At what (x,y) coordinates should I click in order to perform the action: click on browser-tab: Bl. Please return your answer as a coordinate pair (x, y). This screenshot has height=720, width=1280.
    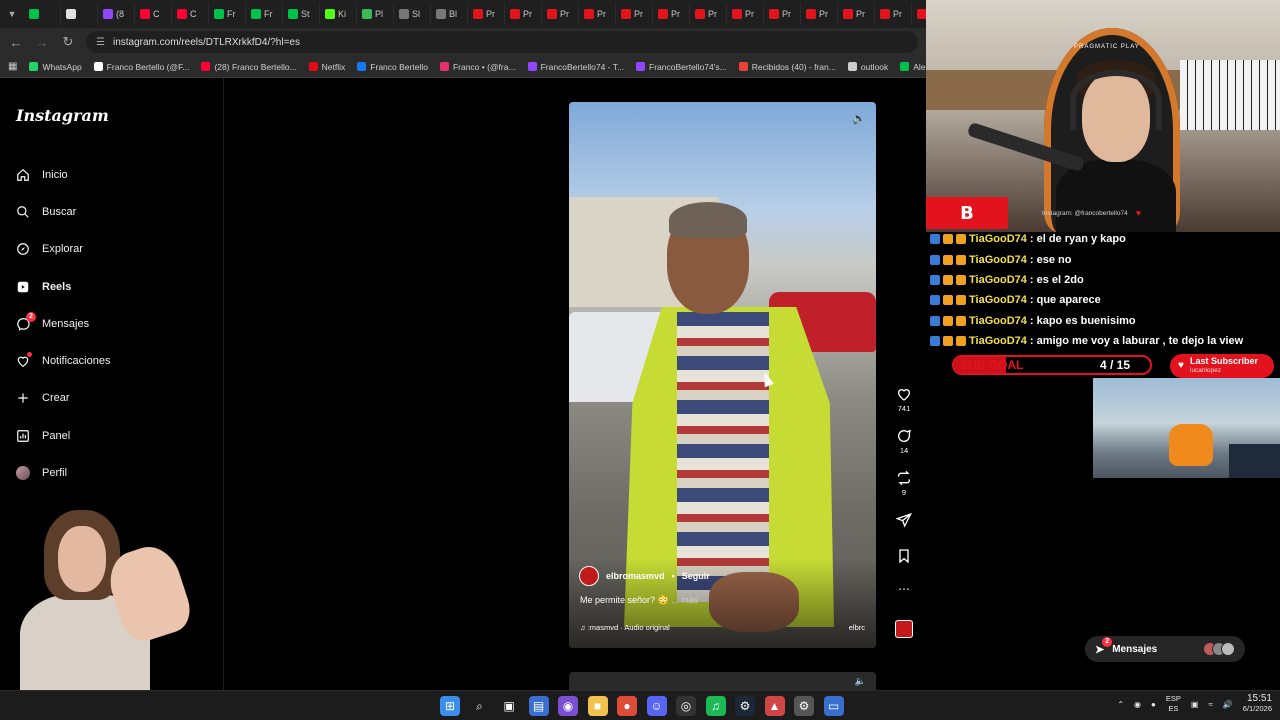
    Looking at the image, I should click on (449, 14).